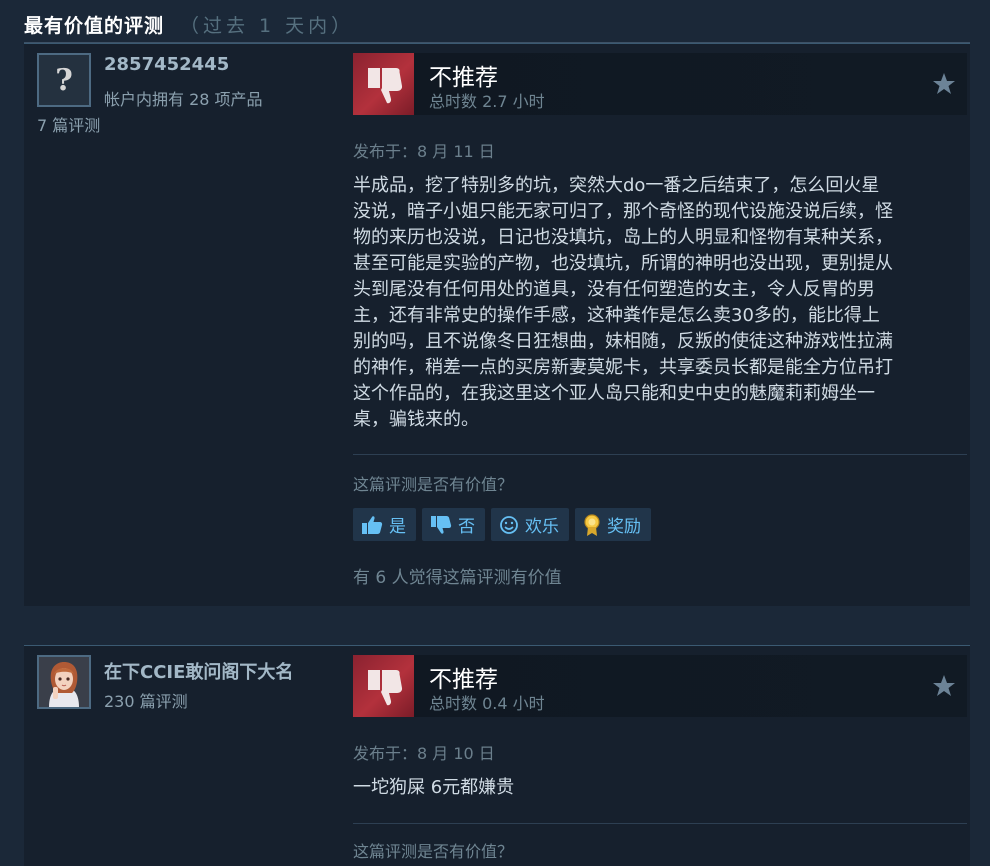 The image size is (990, 866). What do you see at coordinates (416, 419) in the screenshot?
I see `review-line: 桌，骗钱来的。` at bounding box center [416, 419].